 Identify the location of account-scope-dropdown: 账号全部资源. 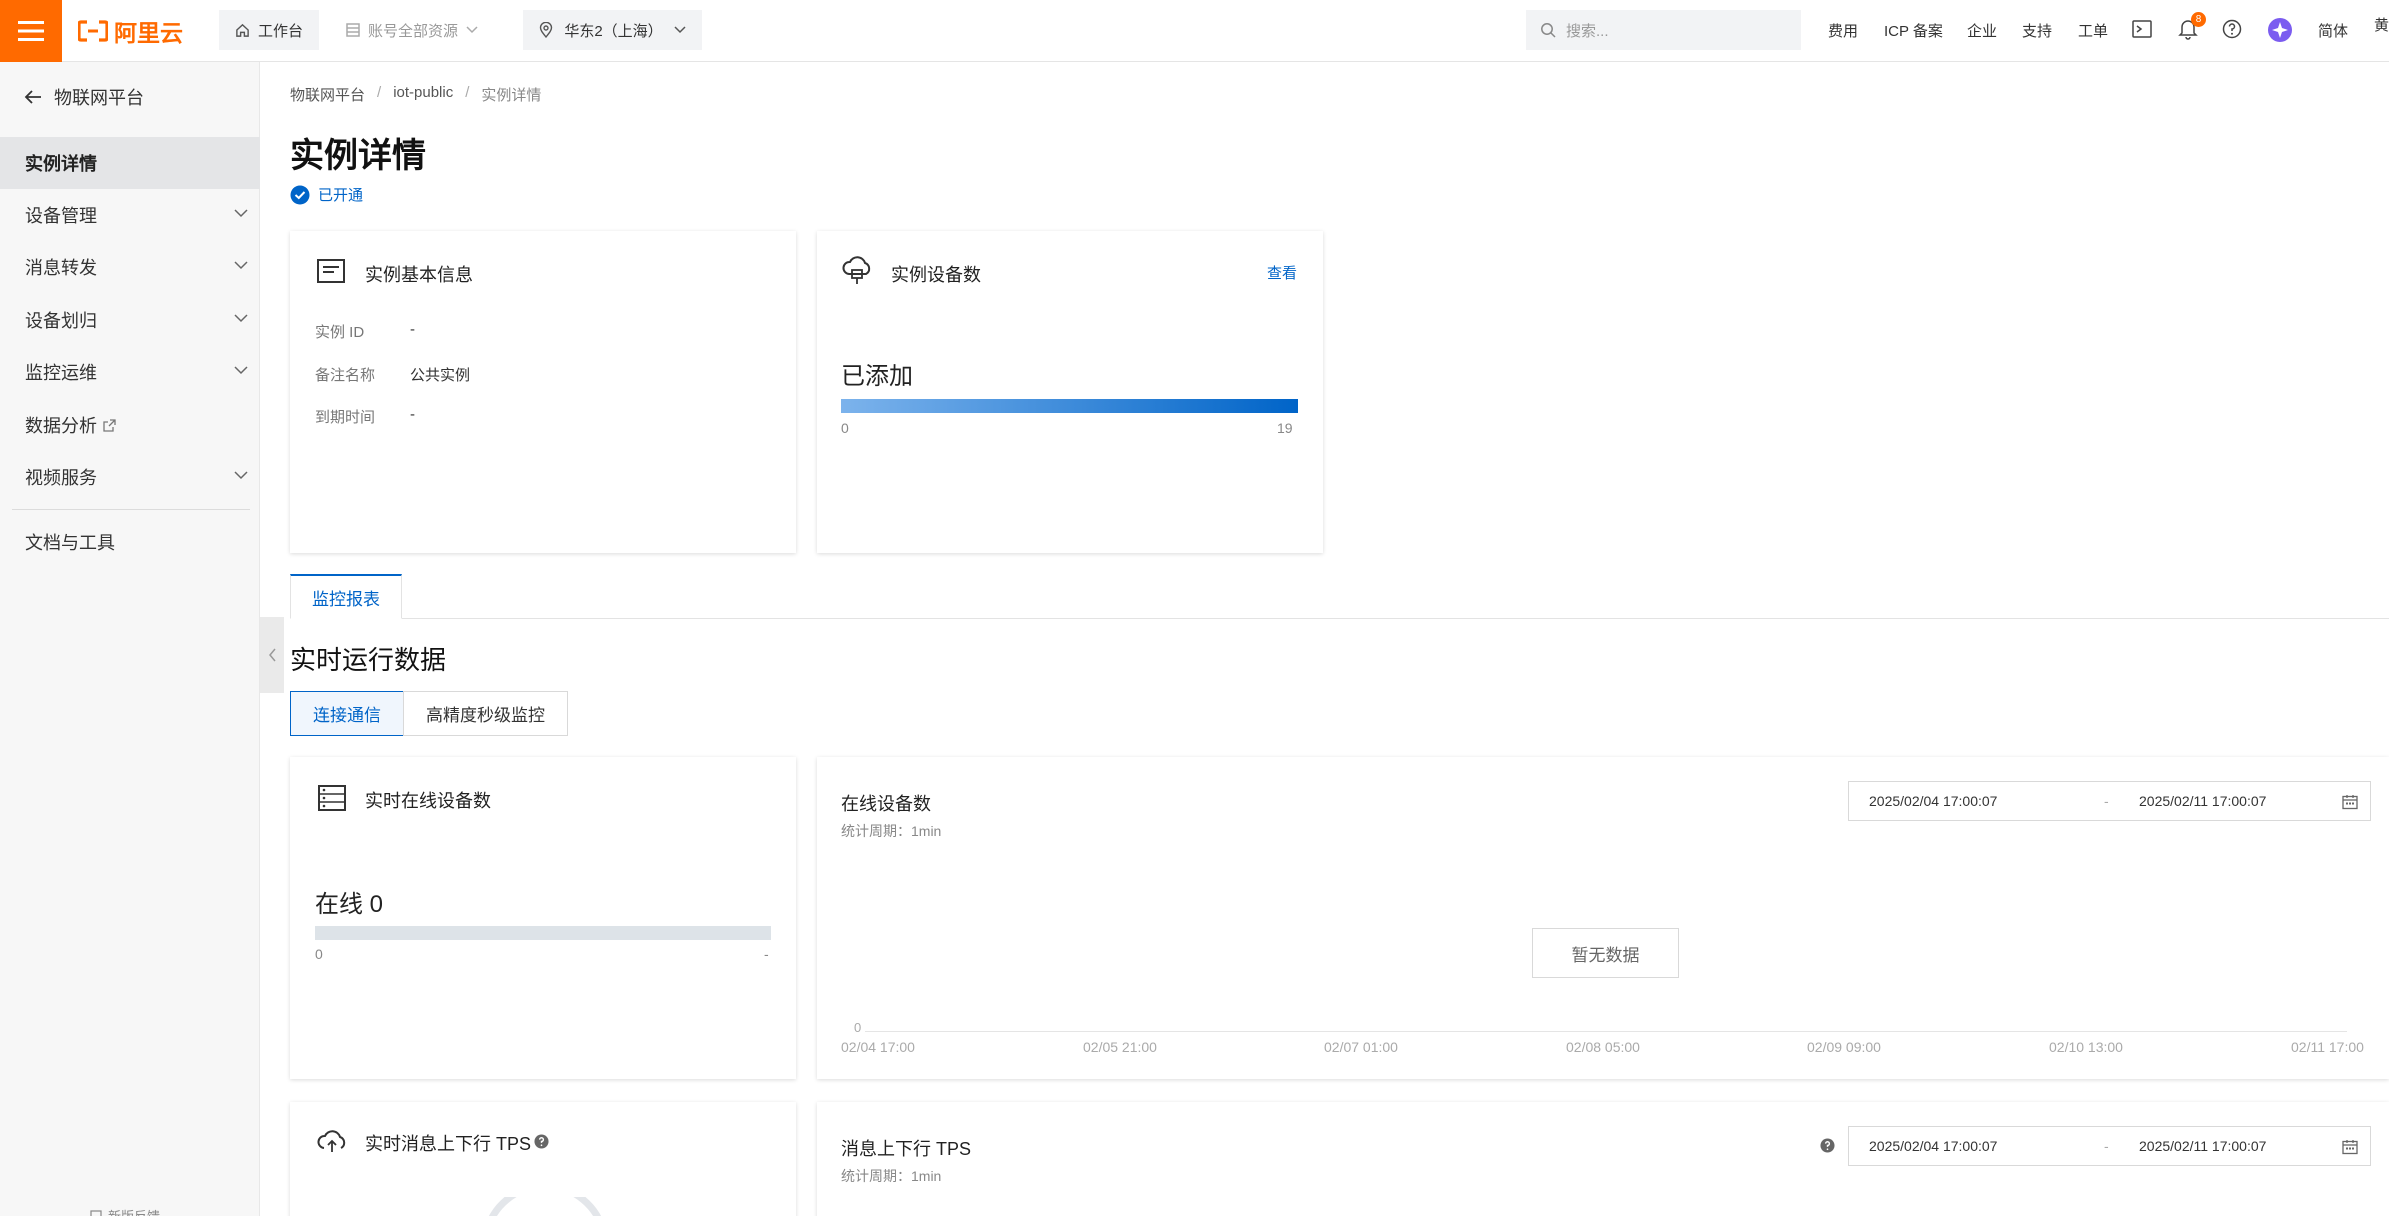
(412, 30).